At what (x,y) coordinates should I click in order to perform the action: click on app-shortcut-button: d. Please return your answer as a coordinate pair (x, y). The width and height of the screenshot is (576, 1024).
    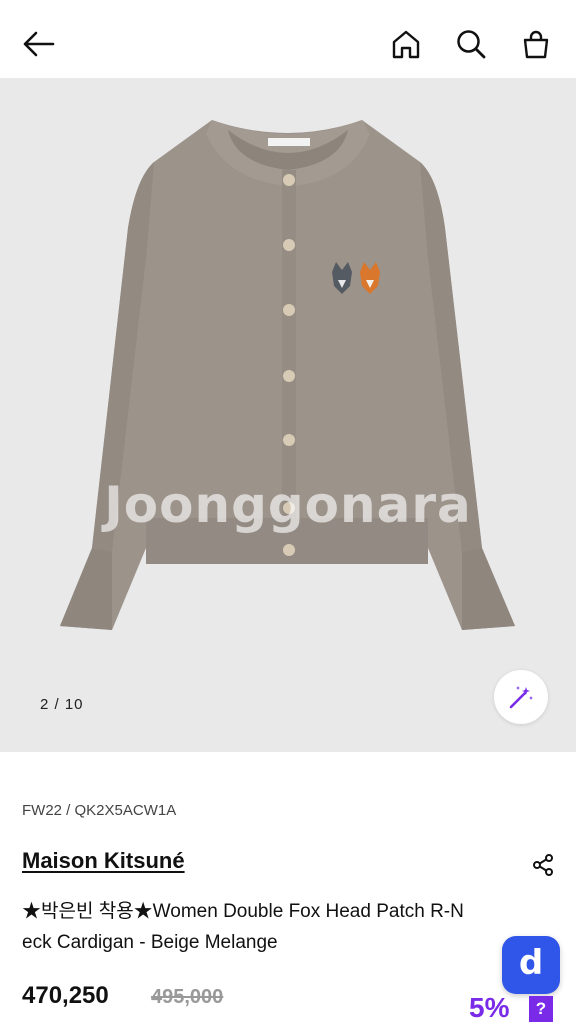
    Looking at the image, I should click on (531, 965).